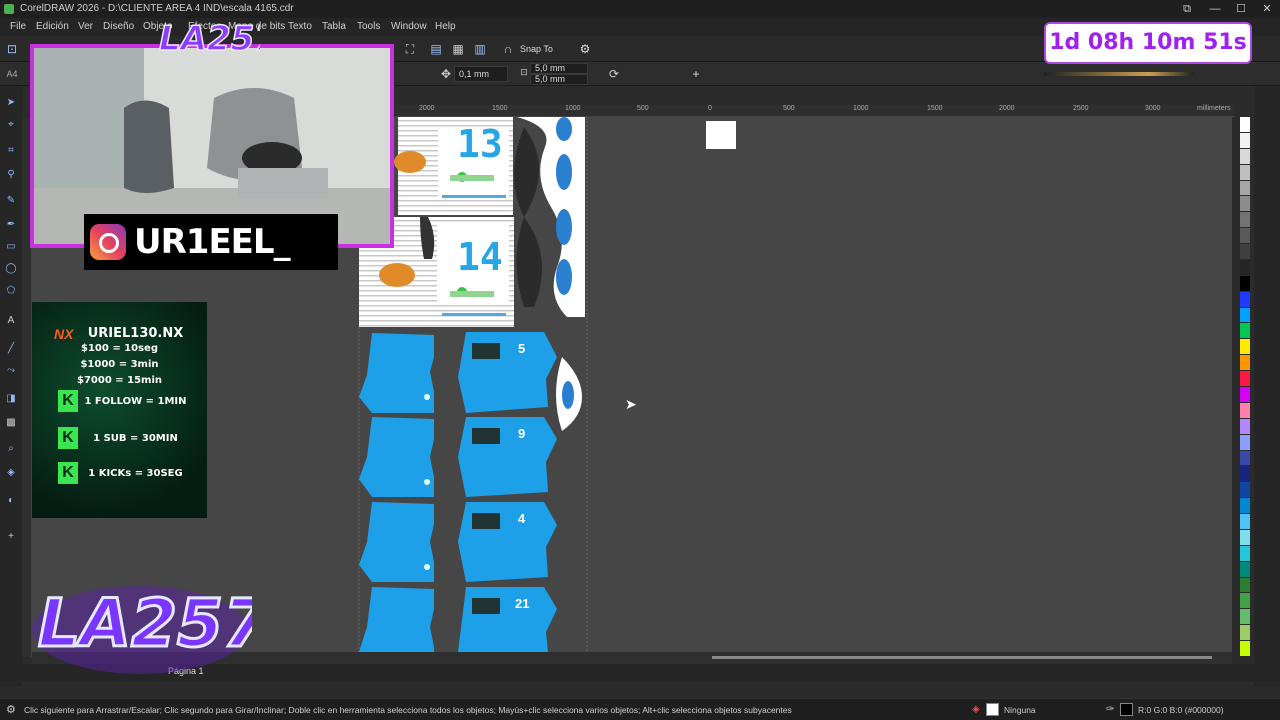 This screenshot has height=720, width=1280. I want to click on menu-edicion: Edición, so click(52, 26).